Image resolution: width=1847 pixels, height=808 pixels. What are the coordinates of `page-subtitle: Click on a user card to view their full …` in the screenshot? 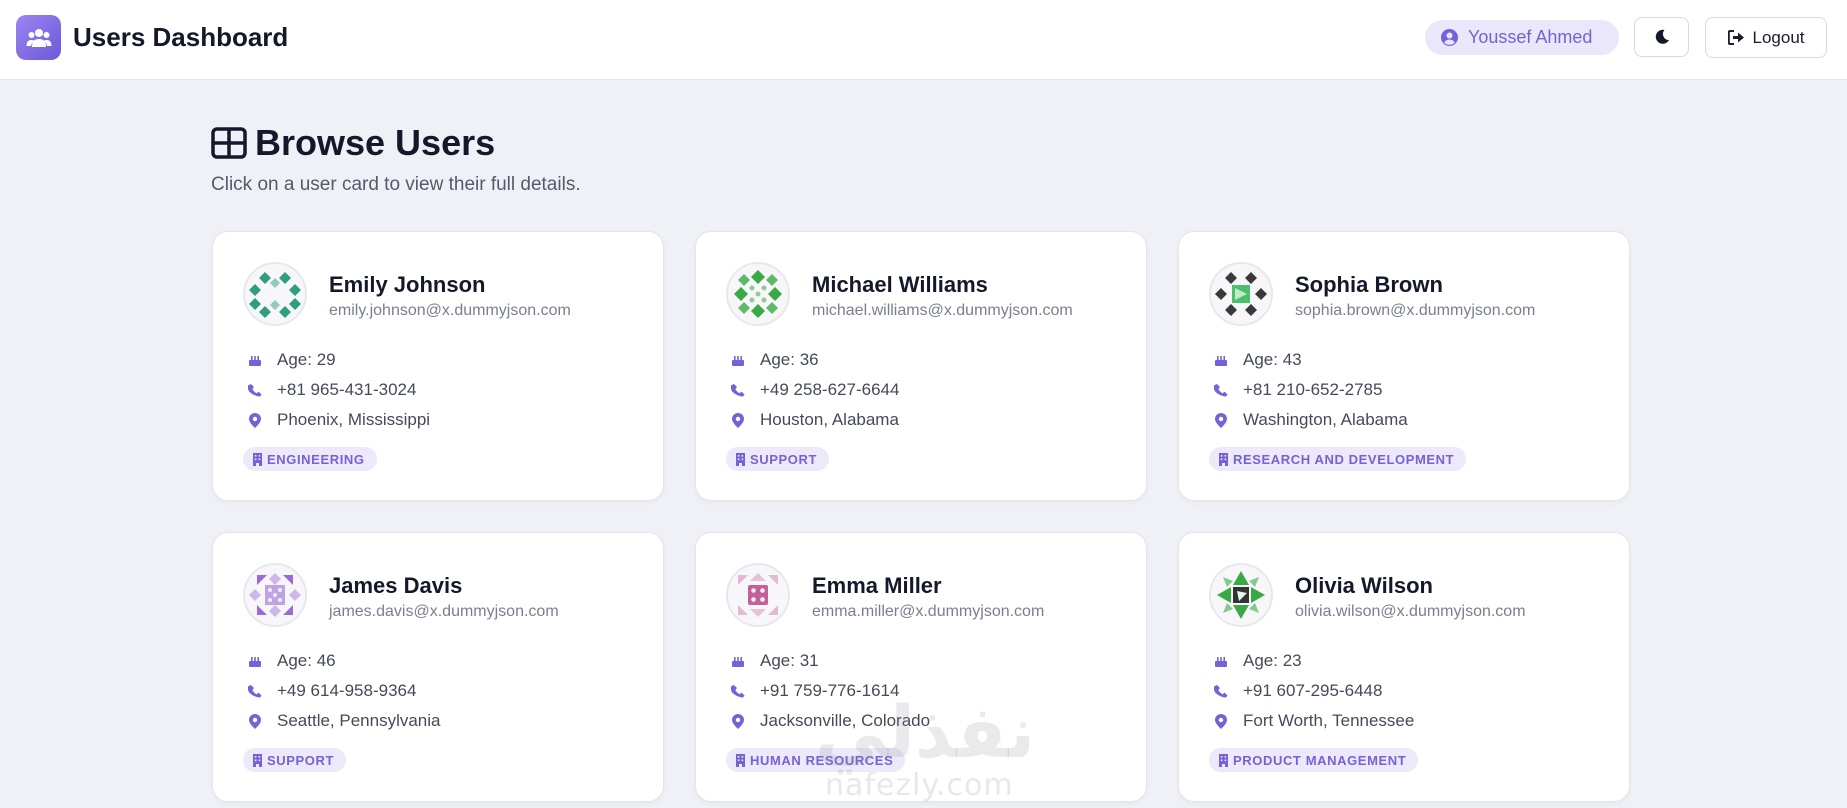 It's located at (396, 184).